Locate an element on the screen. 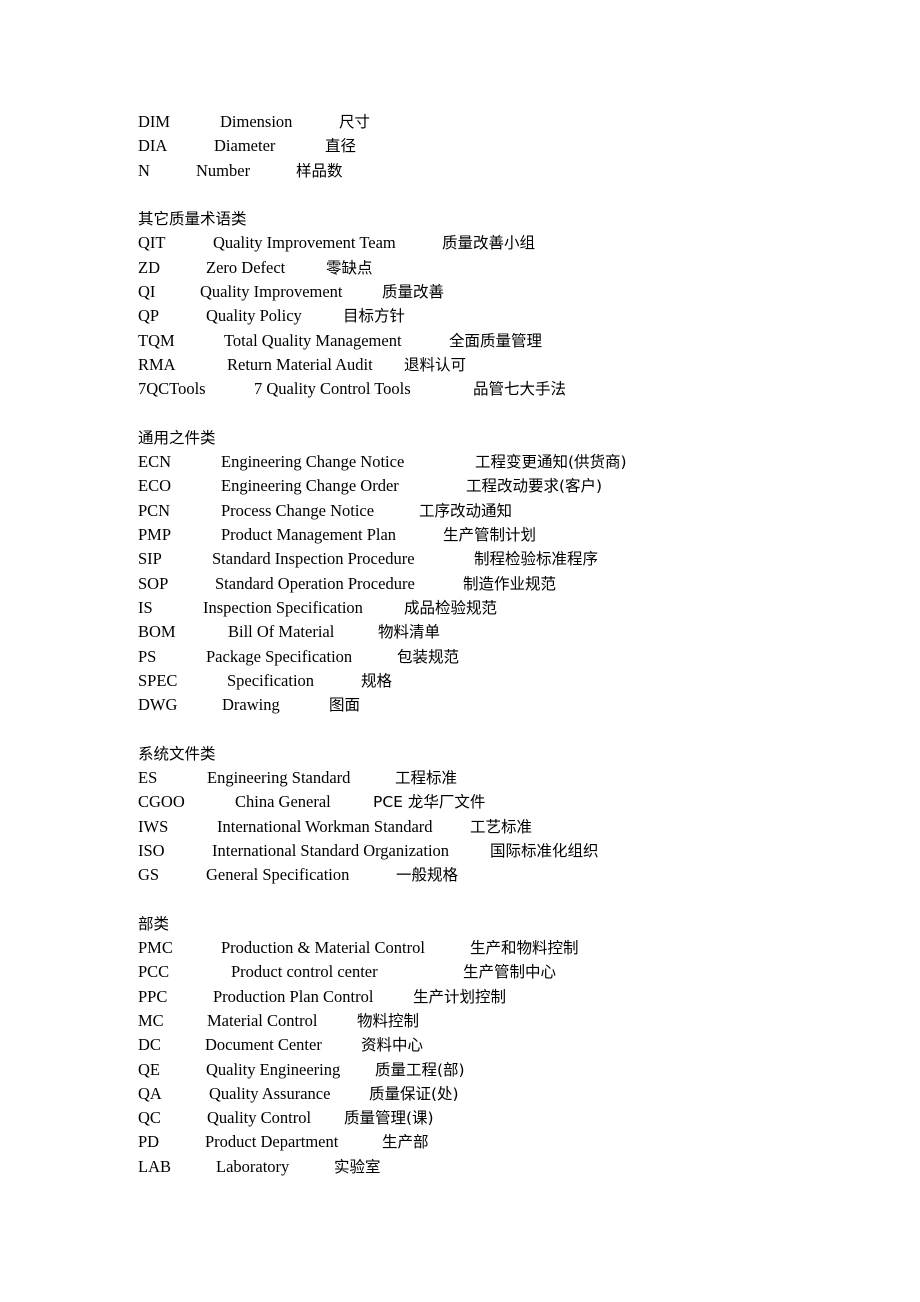  entry-chinese-term: 生产管制计划 is located at coordinates (490, 535).